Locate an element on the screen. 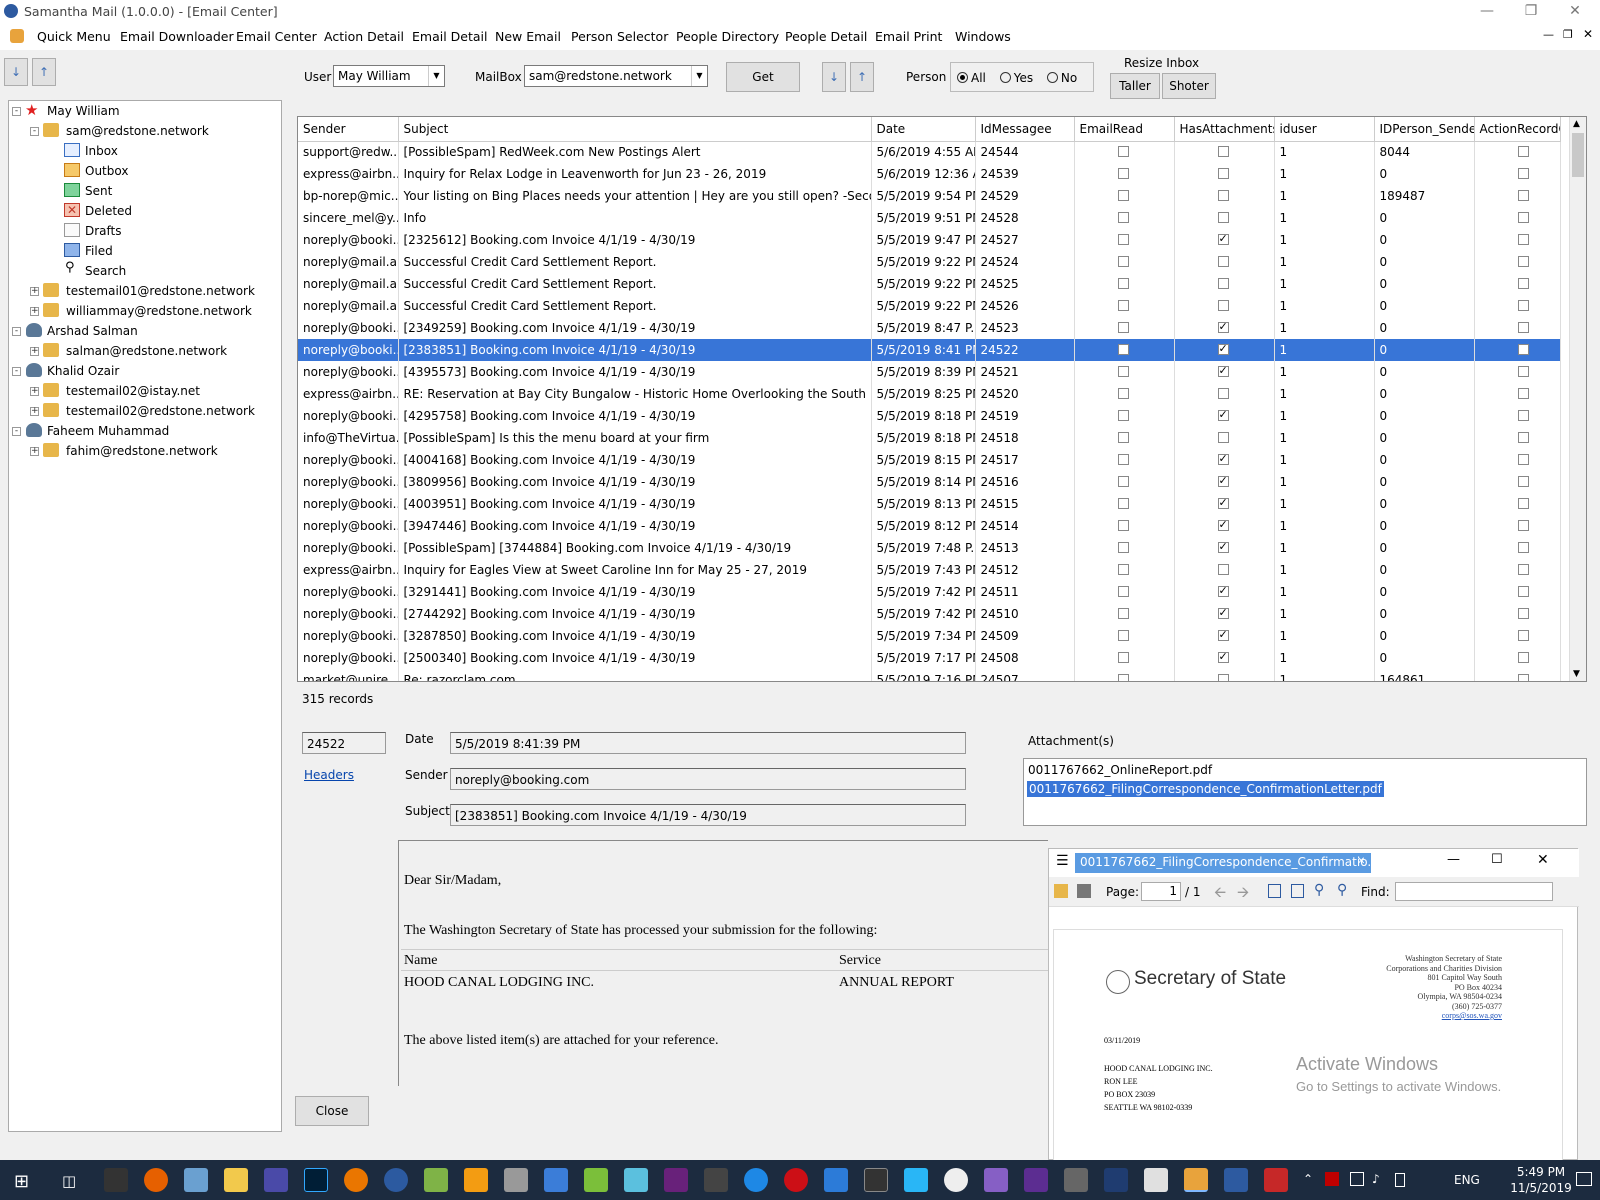 Image resolution: width=1600 pixels, height=1200 pixels. menu-quick-menu: Quick Menu is located at coordinates (74, 36).